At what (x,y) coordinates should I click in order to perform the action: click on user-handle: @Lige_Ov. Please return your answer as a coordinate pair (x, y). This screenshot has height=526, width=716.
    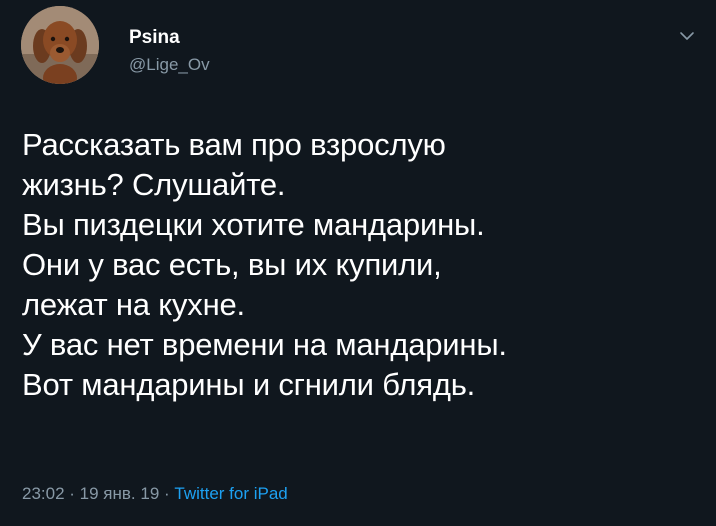
    Looking at the image, I should click on (169, 65).